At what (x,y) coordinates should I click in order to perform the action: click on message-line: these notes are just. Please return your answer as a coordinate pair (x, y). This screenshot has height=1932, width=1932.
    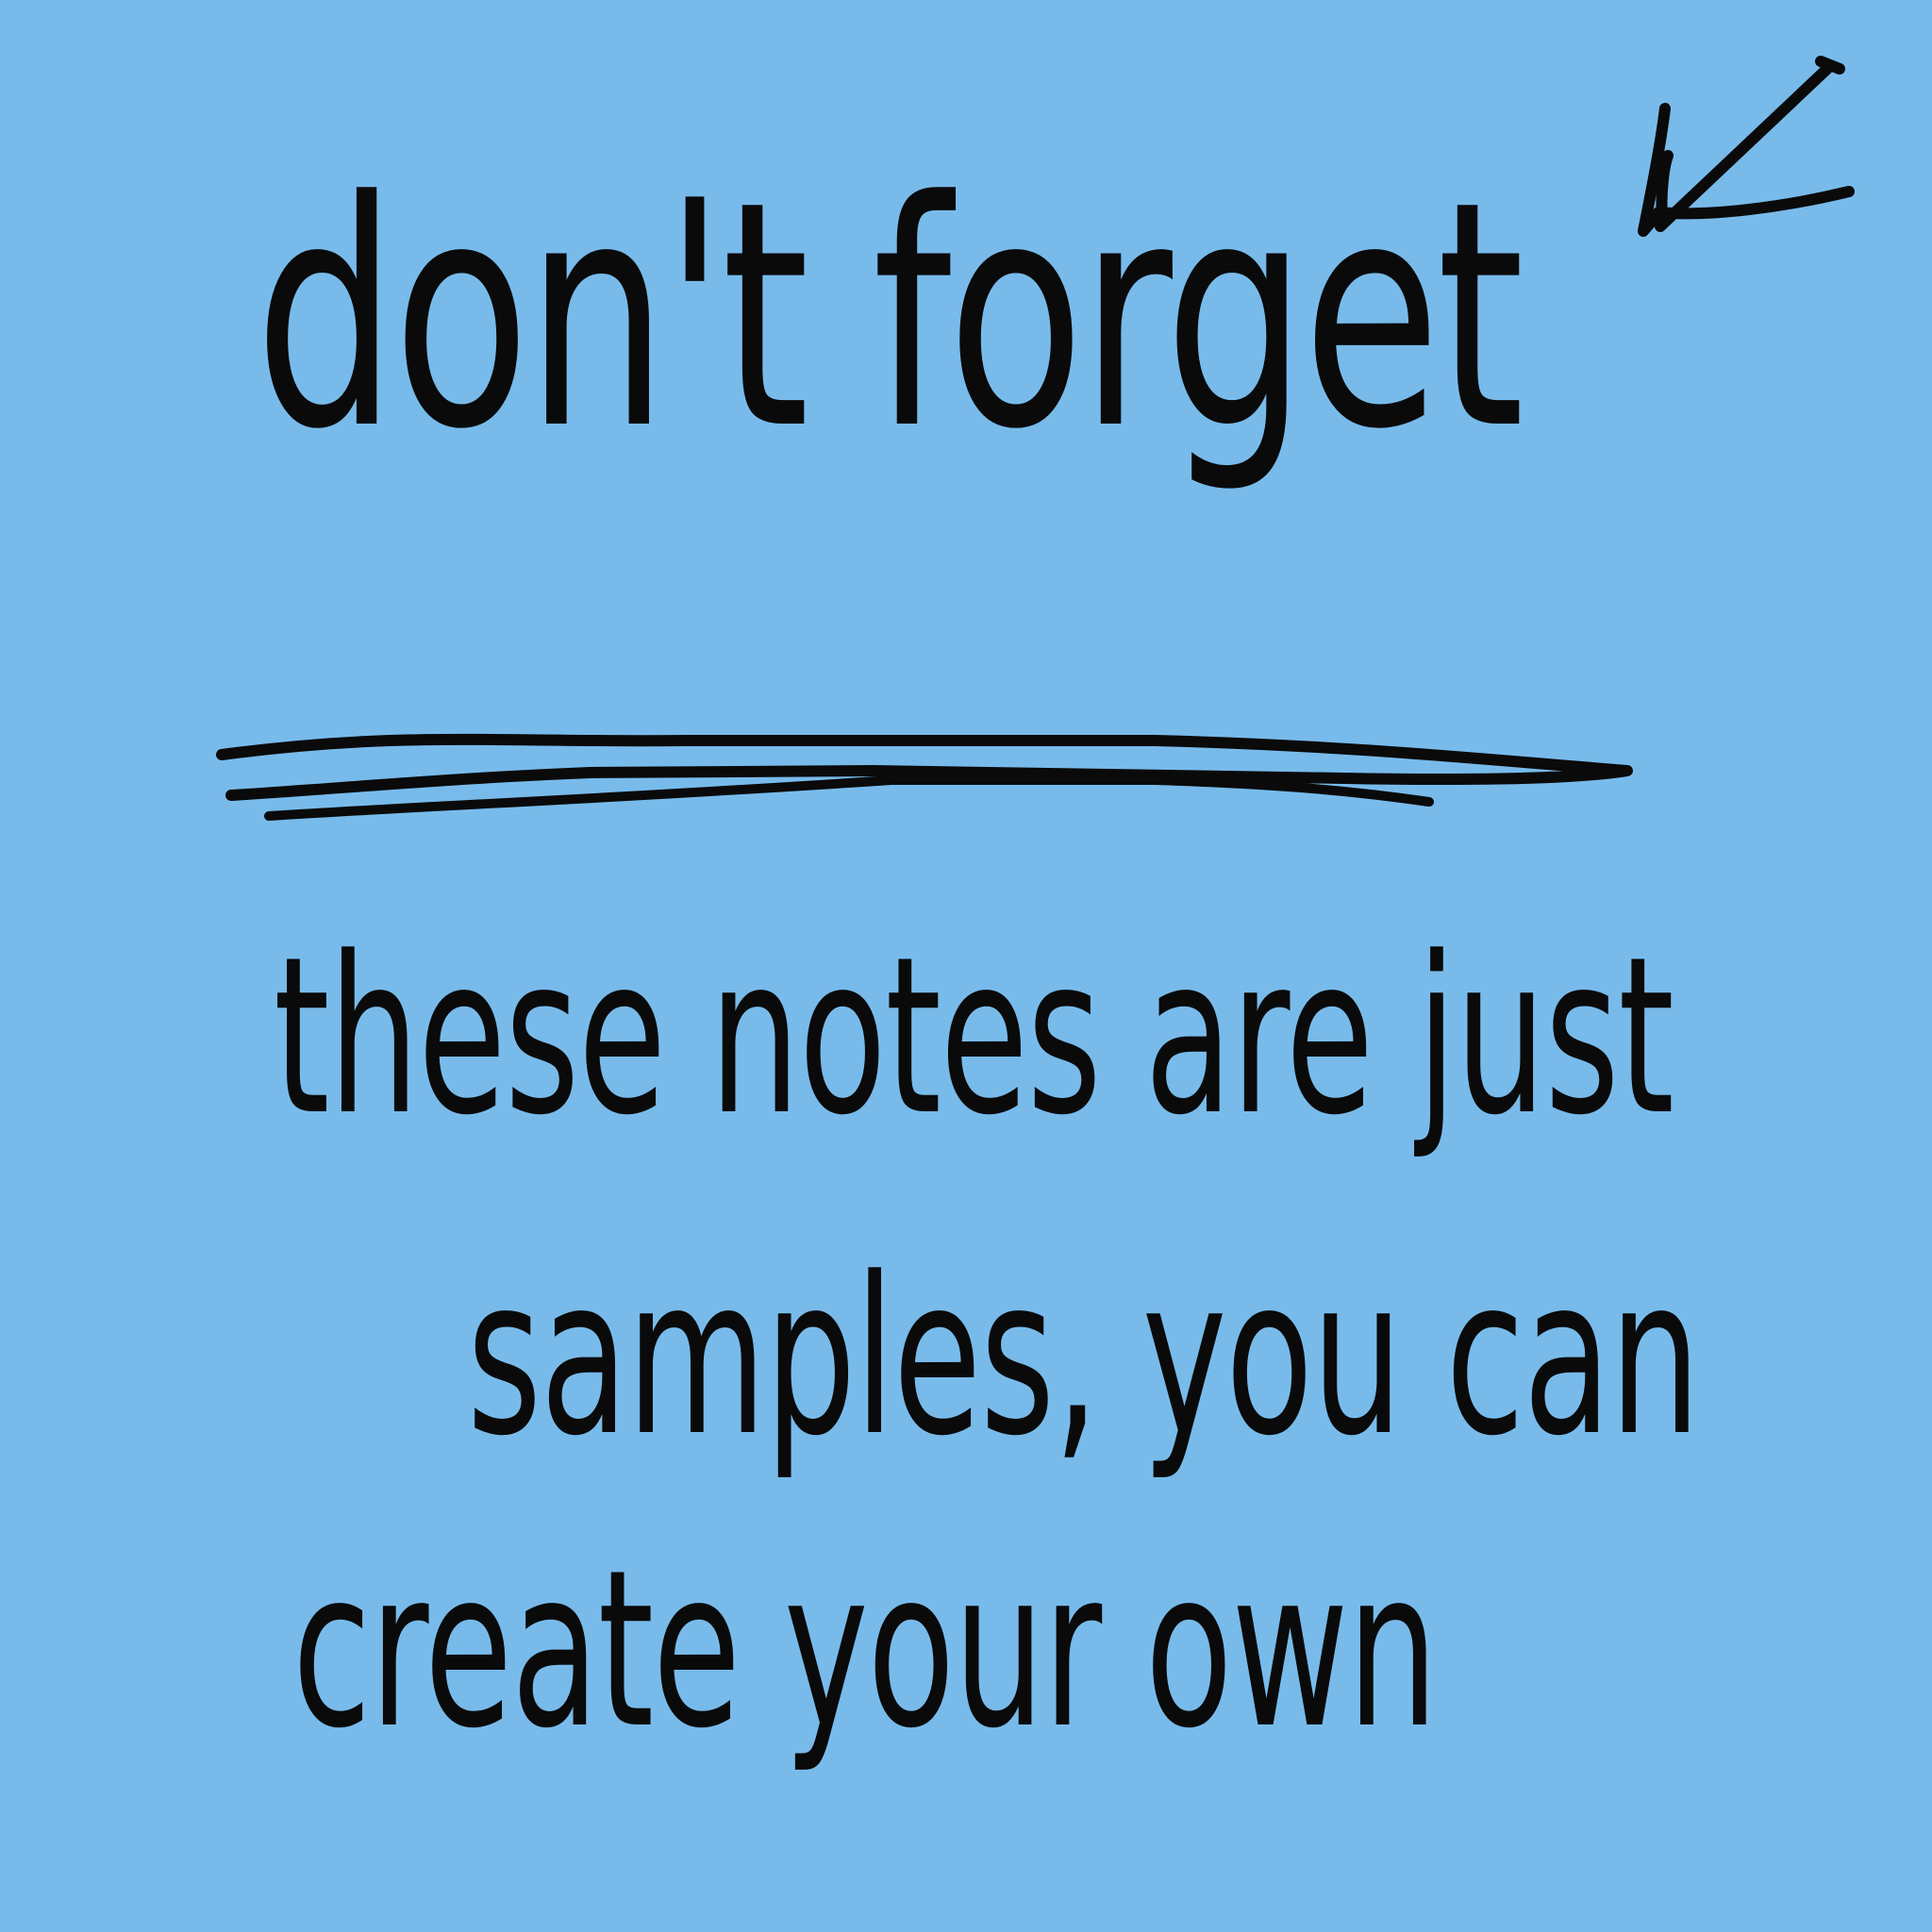
    Looking at the image, I should click on (974, 1037).